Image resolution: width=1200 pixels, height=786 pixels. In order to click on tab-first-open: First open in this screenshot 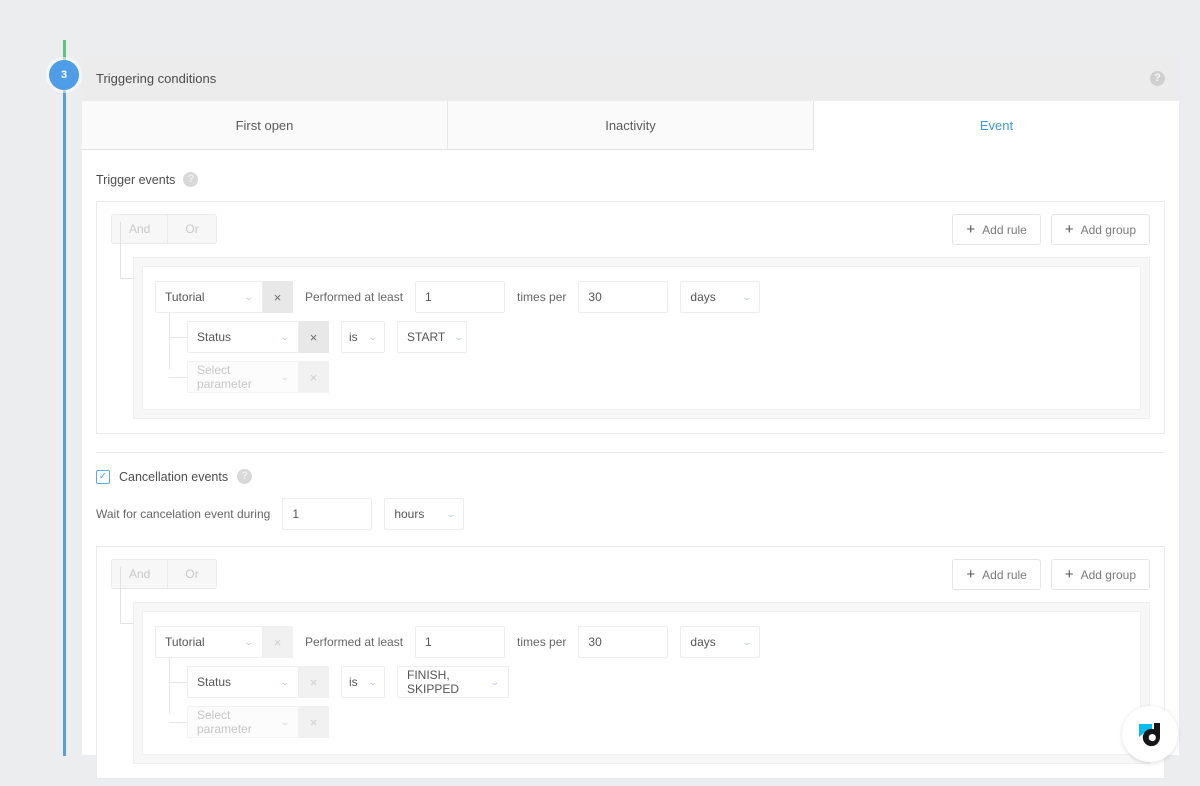, I will do `click(265, 125)`.